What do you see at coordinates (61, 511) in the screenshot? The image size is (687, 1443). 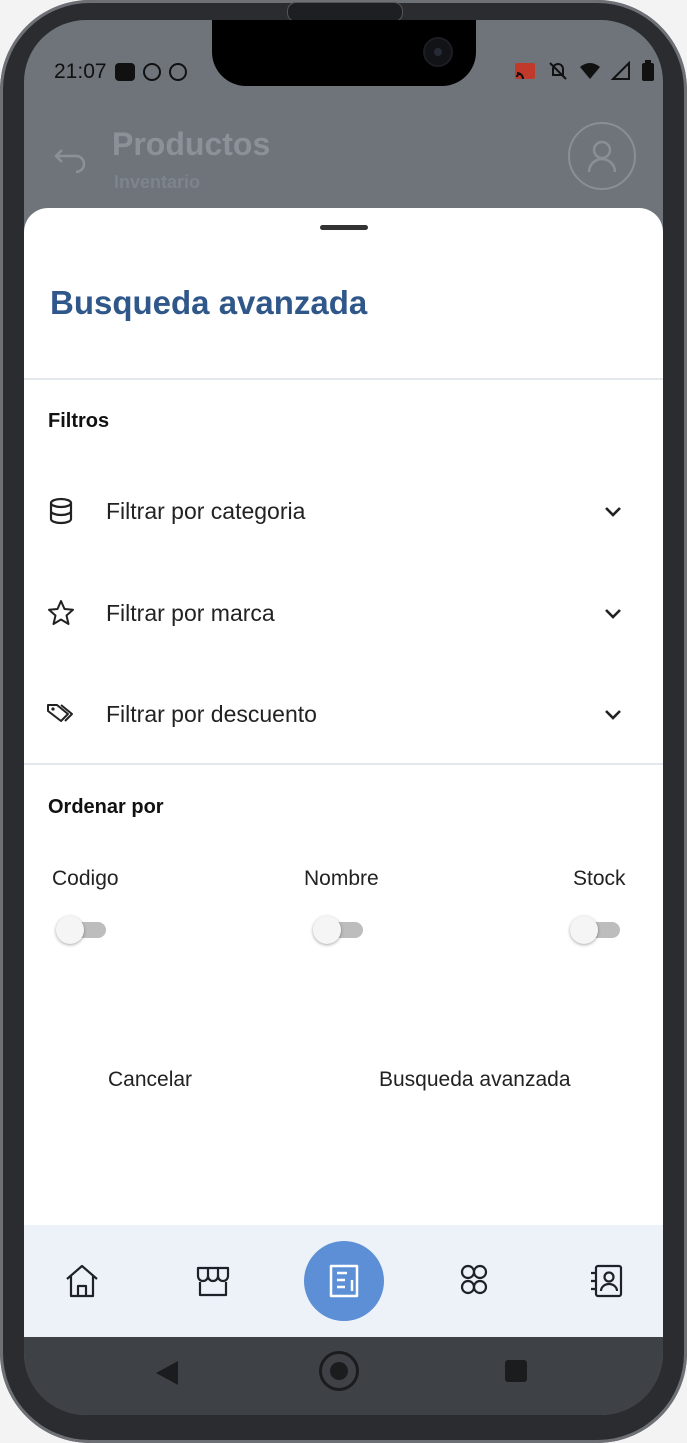 I see `database-icon` at bounding box center [61, 511].